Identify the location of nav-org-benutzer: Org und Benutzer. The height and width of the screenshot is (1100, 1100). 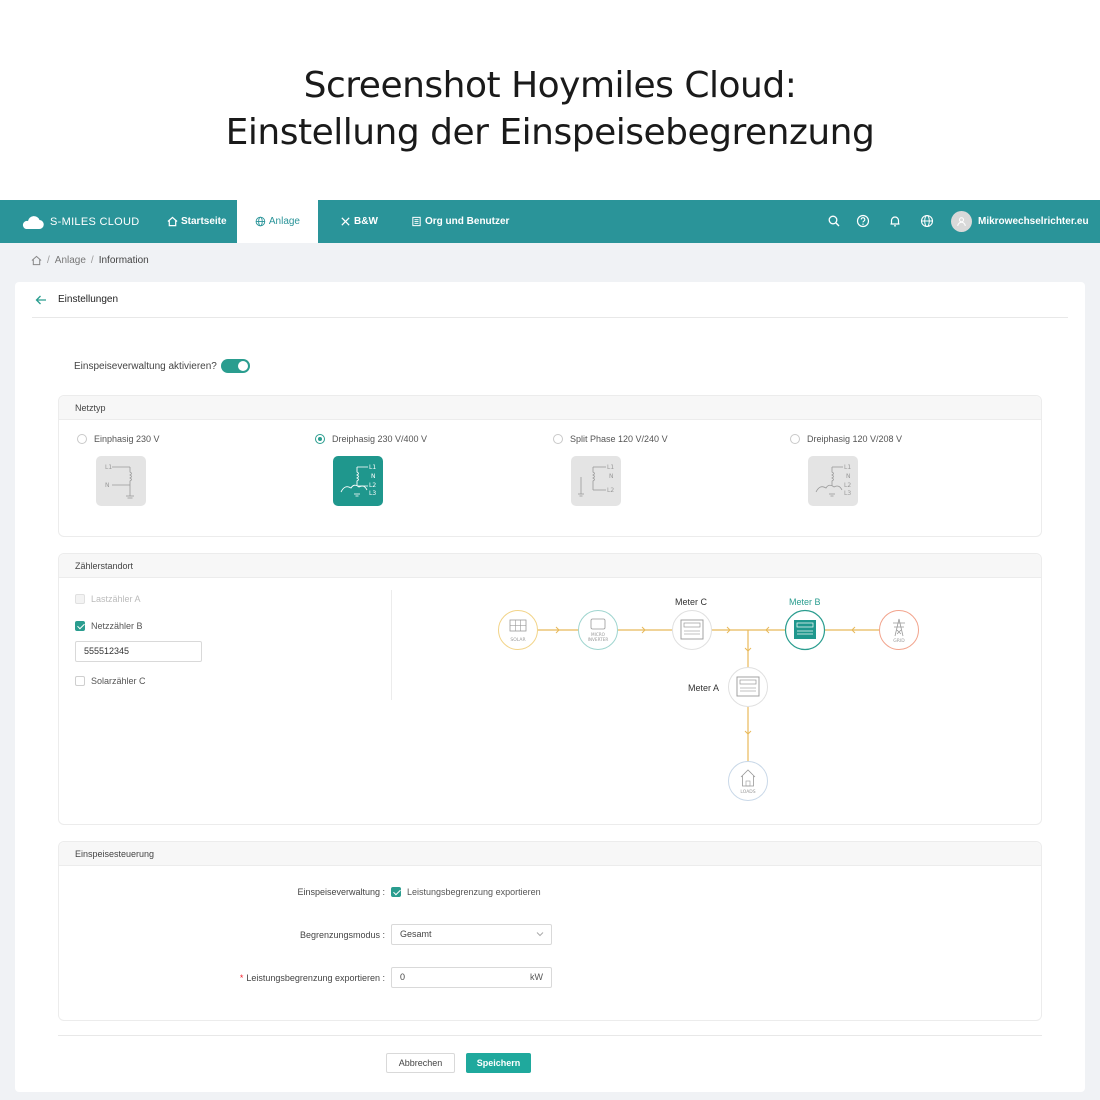
(460, 221).